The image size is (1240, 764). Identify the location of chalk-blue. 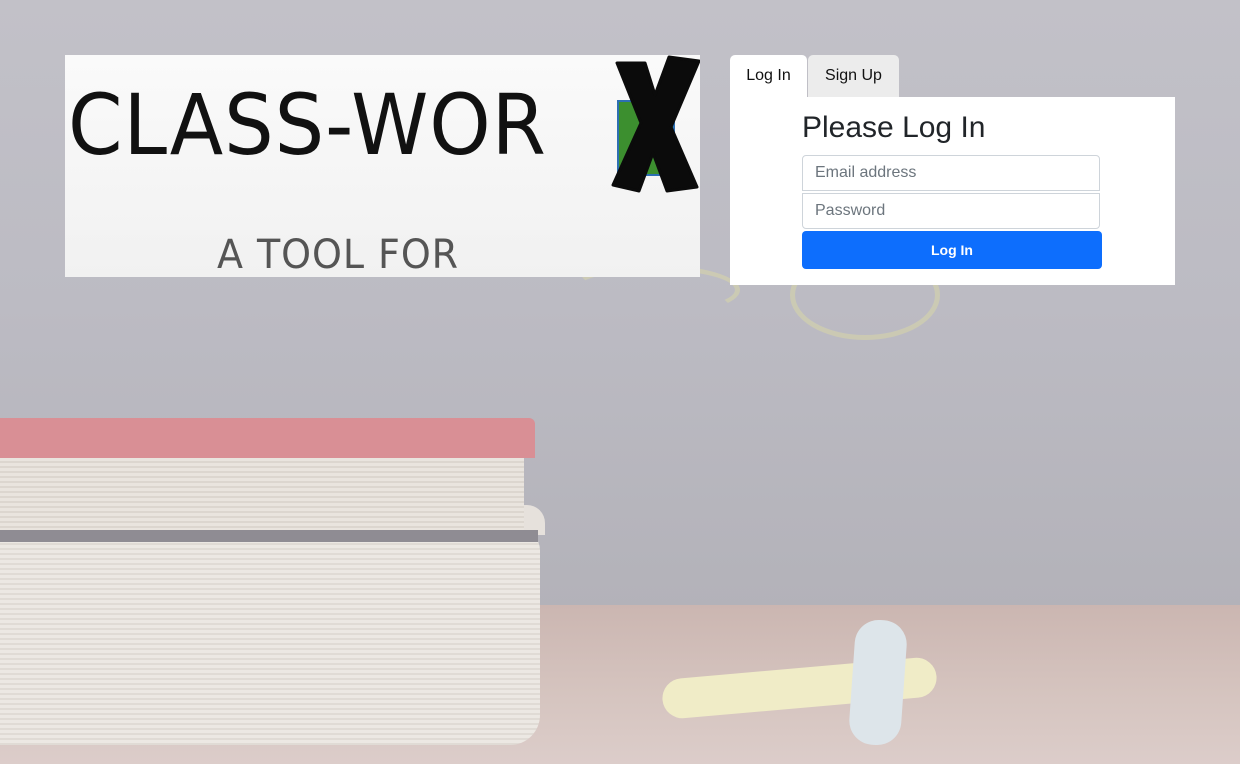
(878, 682).